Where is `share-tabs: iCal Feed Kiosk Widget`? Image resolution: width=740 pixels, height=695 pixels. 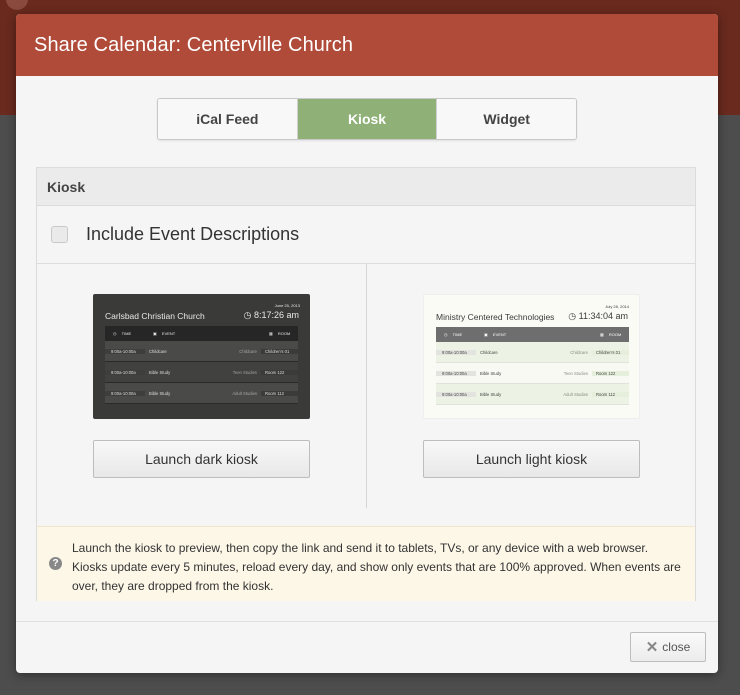 share-tabs: iCal Feed Kiosk Widget is located at coordinates (367, 119).